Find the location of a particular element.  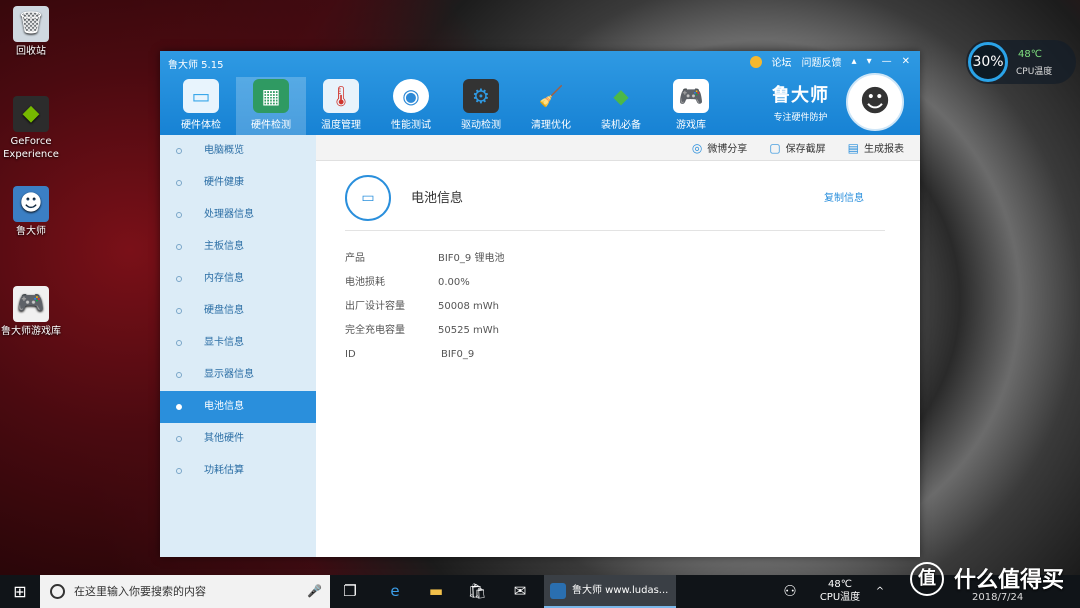

action-bar: ◎ 微博分享 ▢ 保存截屏 ▤ 生成报表 is located at coordinates (618, 148).